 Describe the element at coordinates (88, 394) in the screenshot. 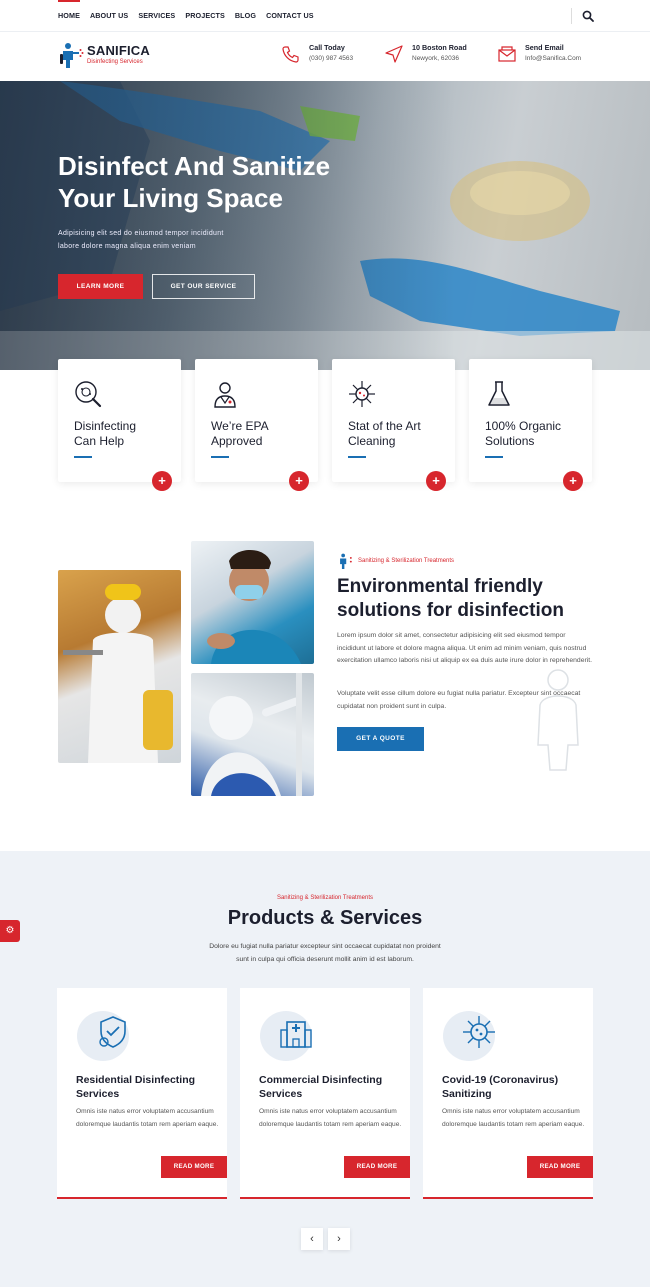

I see `virus-magnifier-icon` at that location.